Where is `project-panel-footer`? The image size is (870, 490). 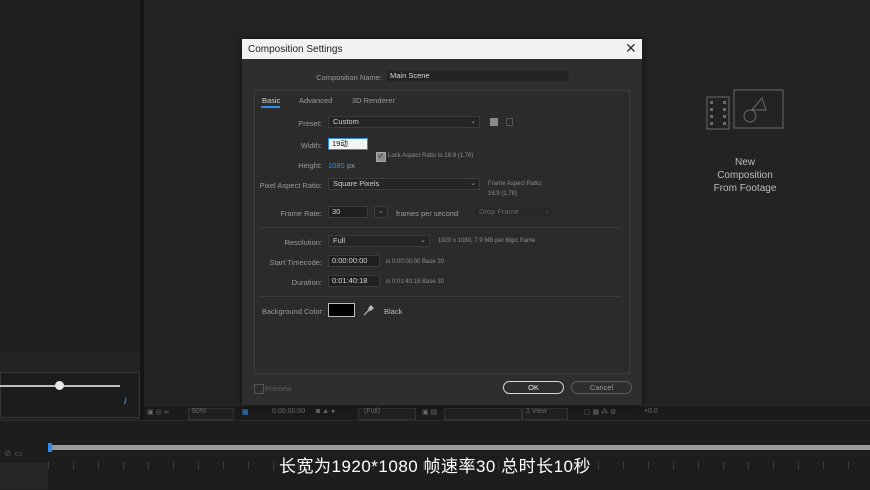
project-panel-footer is located at coordinates (70, 395).